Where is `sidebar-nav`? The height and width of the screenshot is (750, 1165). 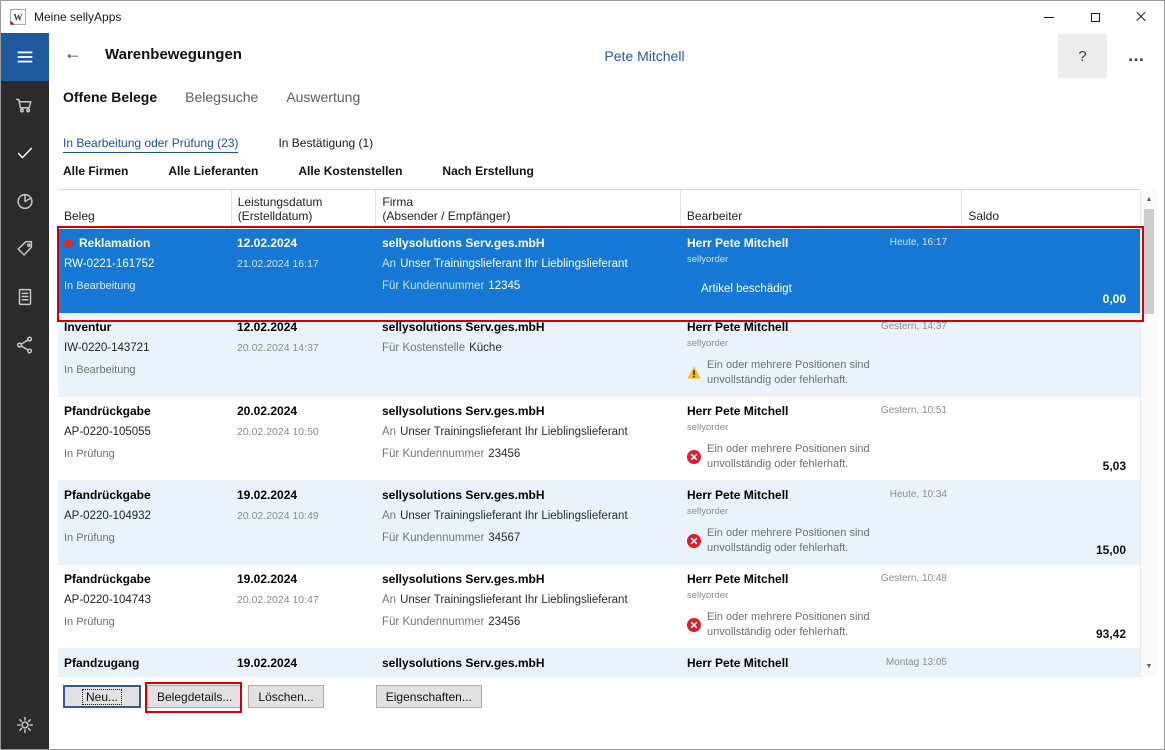 sidebar-nav is located at coordinates (25, 225).